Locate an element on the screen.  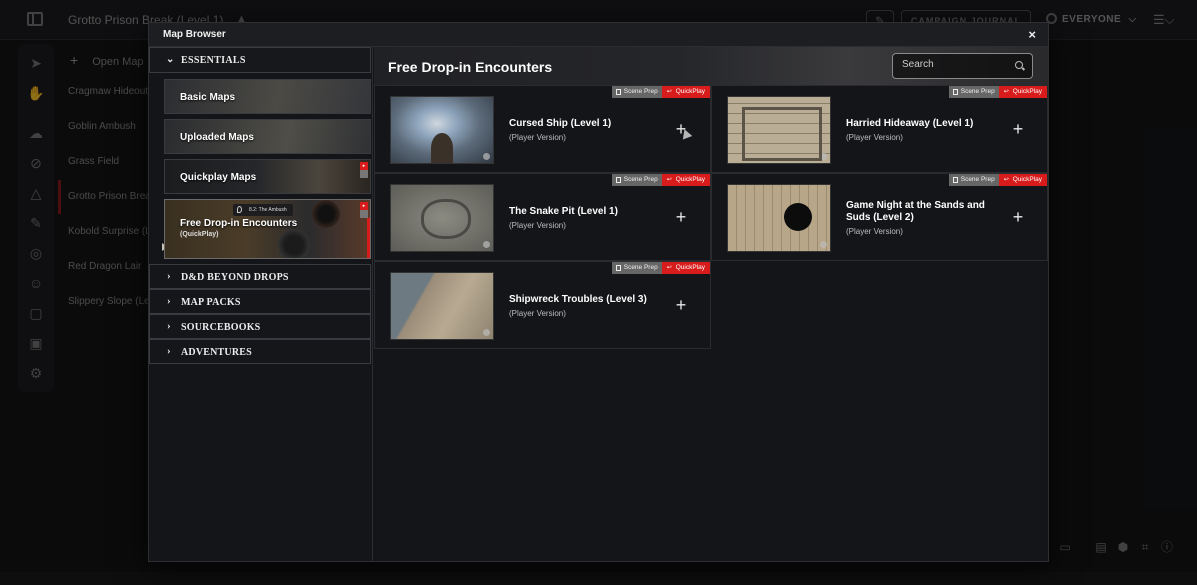
category-label: SOURCEBOOKS is located at coordinates (221, 327).